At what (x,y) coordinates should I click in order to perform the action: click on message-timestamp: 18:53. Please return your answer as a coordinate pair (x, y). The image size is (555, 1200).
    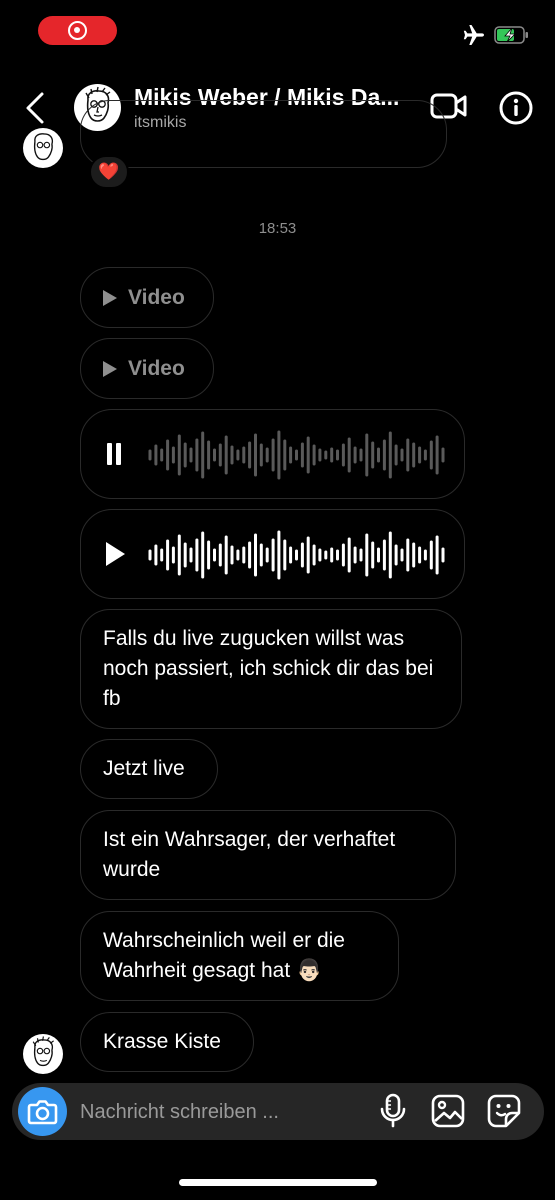
    Looking at the image, I should click on (277, 228).